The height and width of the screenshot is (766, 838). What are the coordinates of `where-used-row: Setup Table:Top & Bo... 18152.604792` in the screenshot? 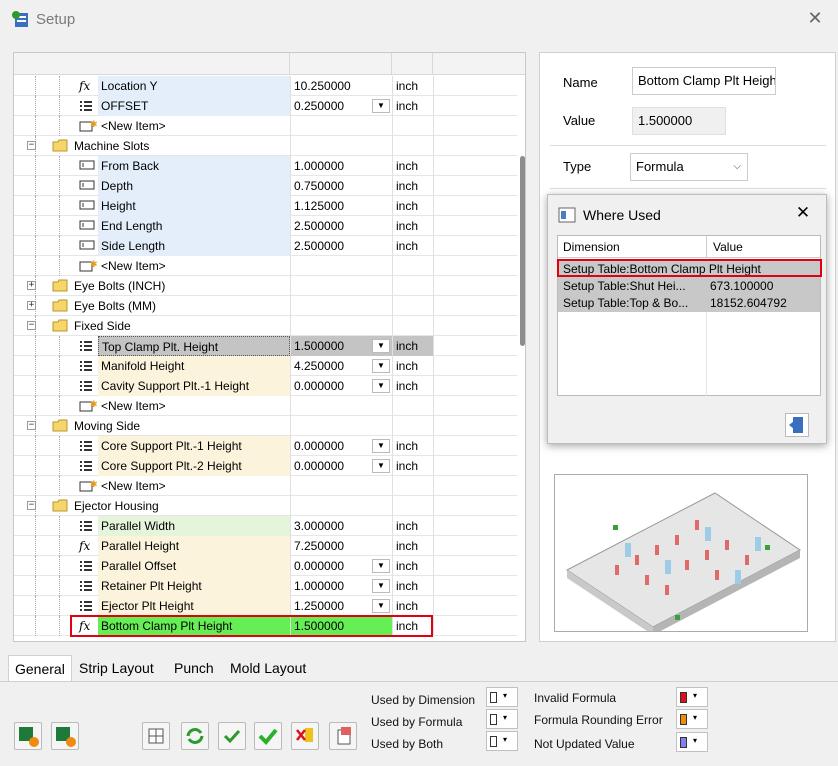 It's located at (689, 303).